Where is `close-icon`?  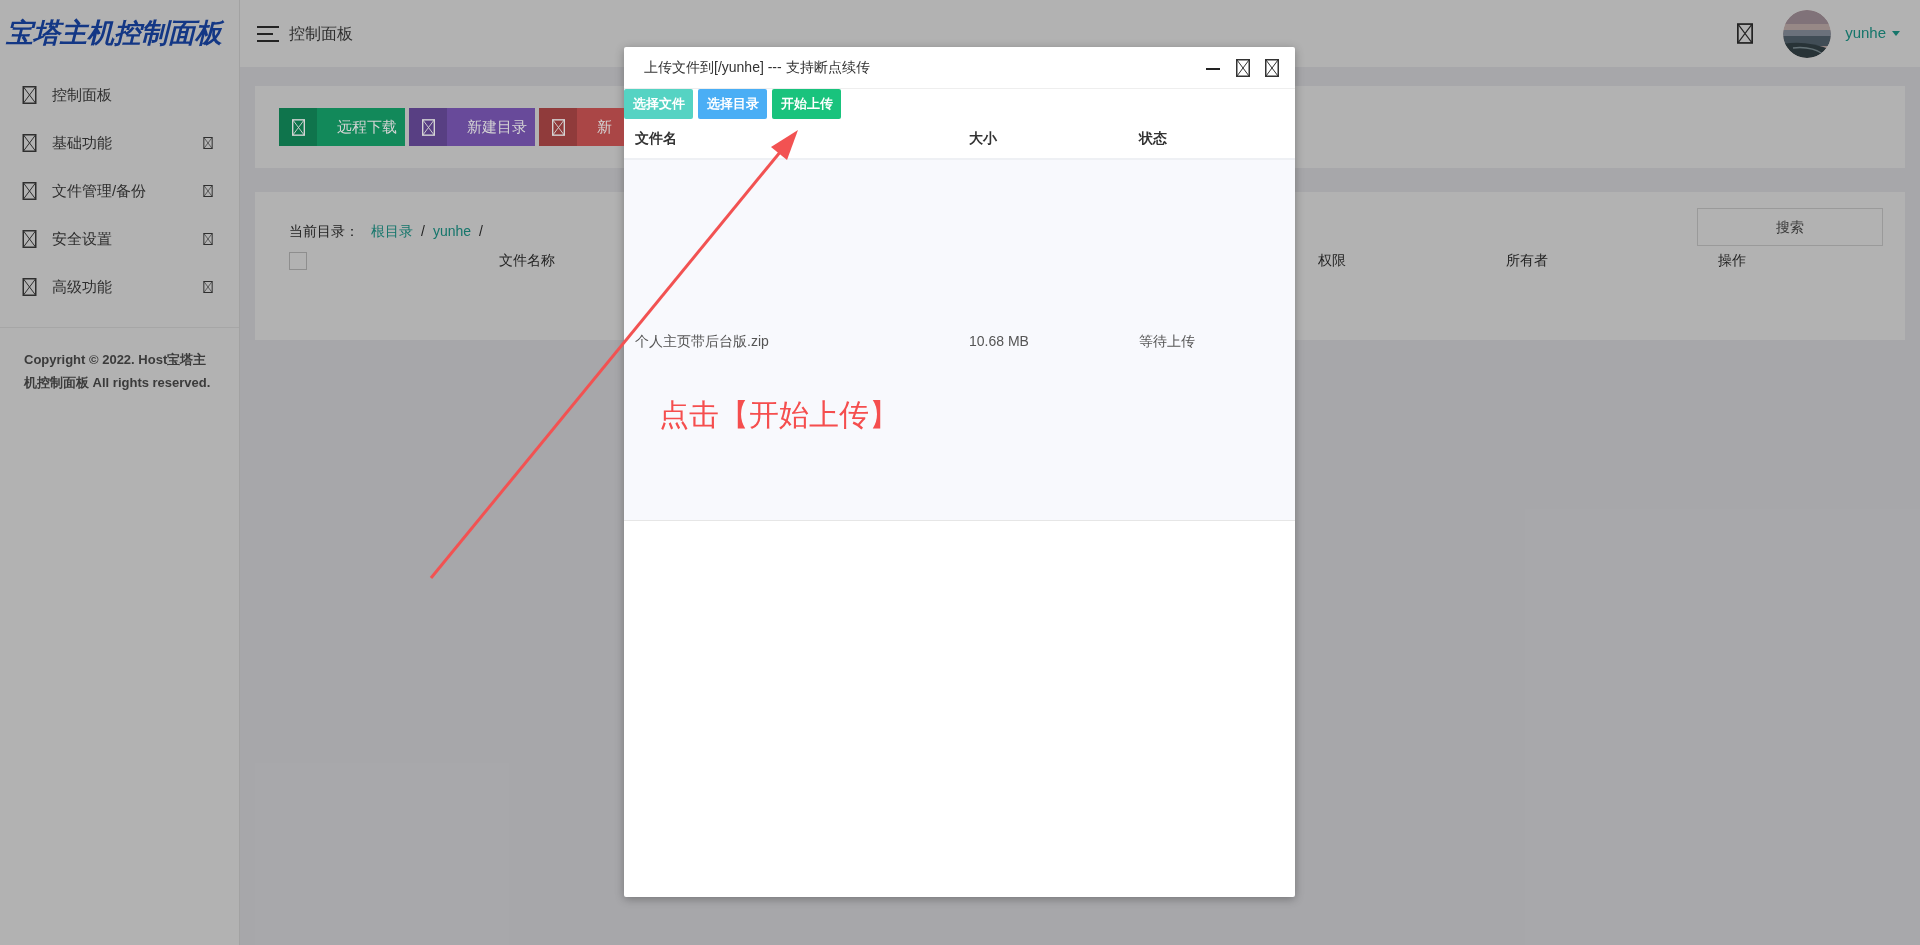 close-icon is located at coordinates (1272, 67).